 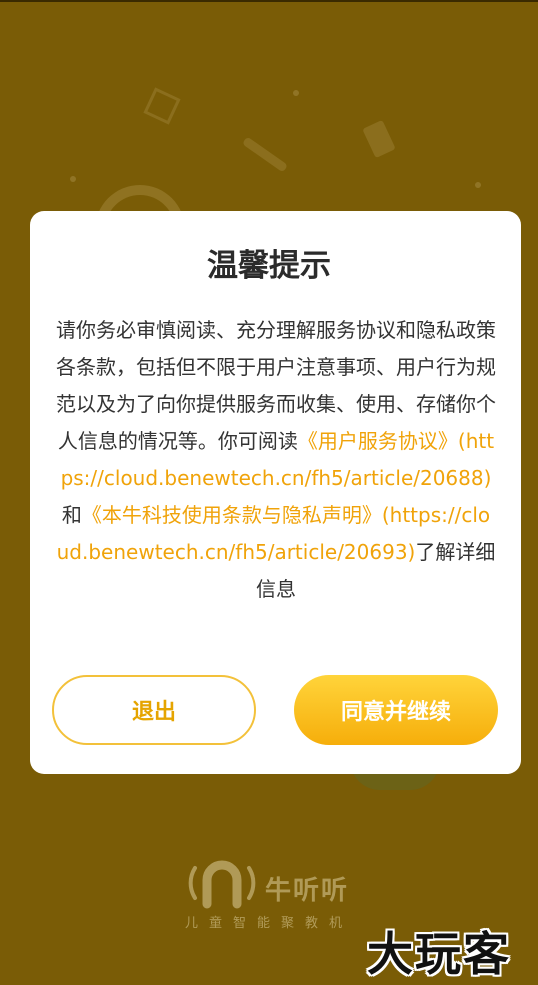 What do you see at coordinates (269, 266) in the screenshot?
I see `dialog-title: 温馨提示` at bounding box center [269, 266].